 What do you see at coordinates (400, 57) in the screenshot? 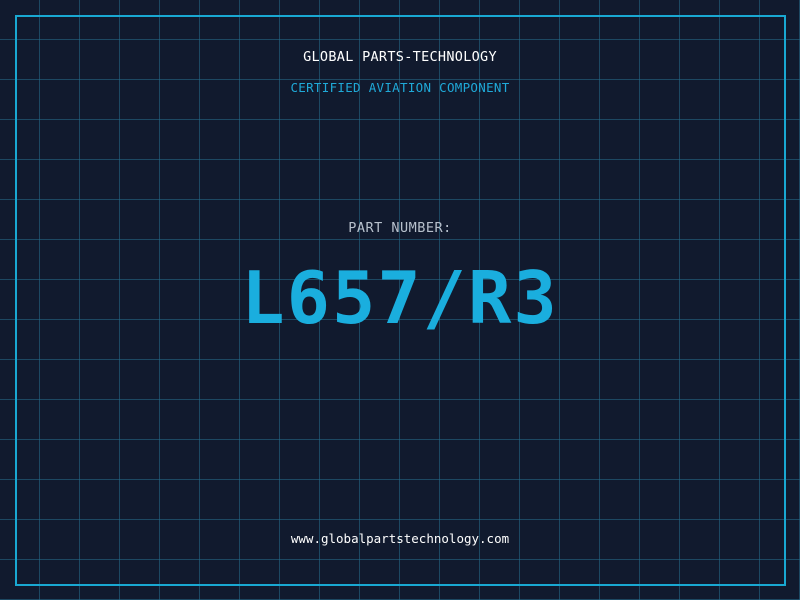
I see `brand-name: GLOBAL PARTS-TECHNOLOGY` at bounding box center [400, 57].